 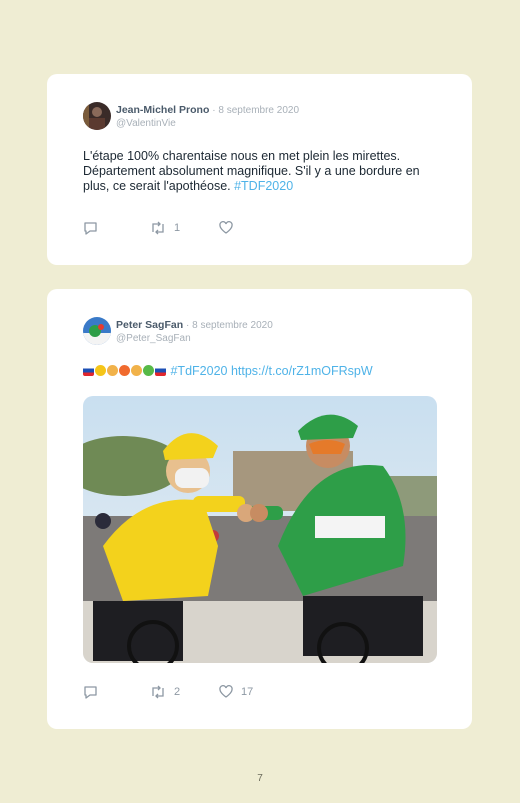 What do you see at coordinates (100, 370) in the screenshot?
I see `yellow-heart-icon` at bounding box center [100, 370].